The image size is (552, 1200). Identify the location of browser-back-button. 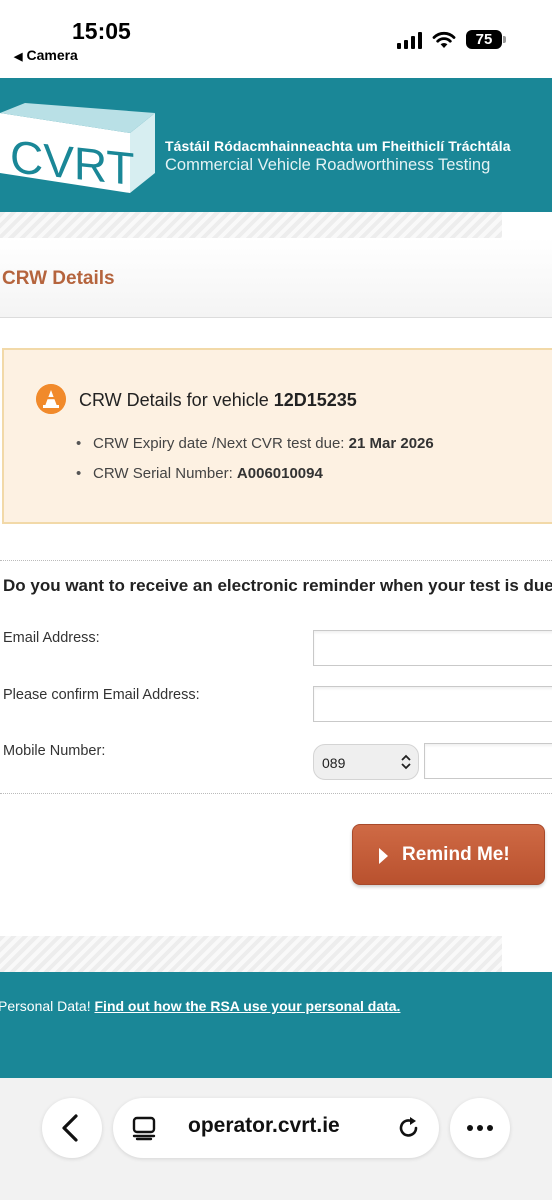
(72, 1128).